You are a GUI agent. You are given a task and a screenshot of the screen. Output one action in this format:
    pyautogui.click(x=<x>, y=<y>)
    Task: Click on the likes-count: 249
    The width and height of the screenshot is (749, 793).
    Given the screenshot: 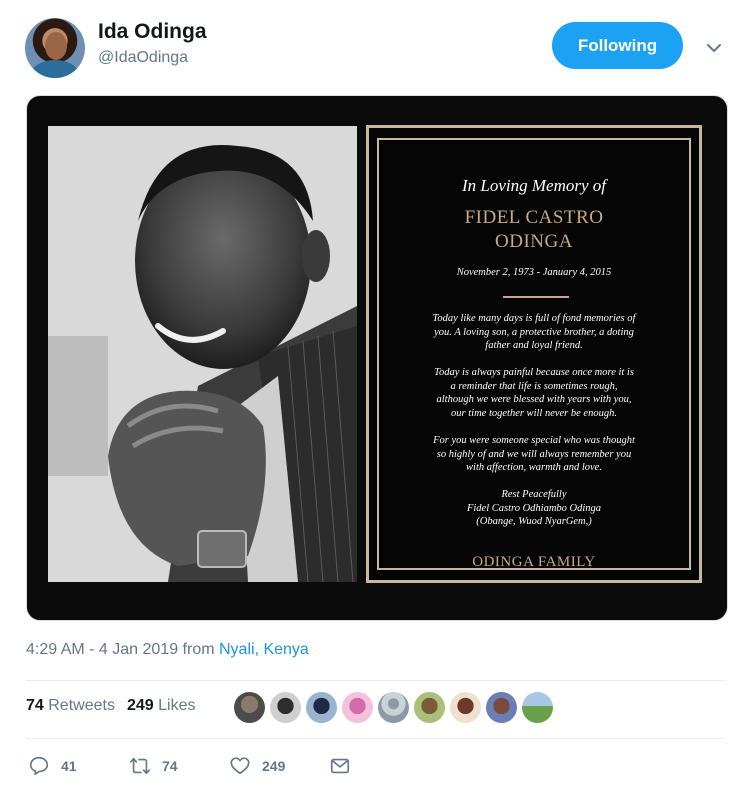 What is the action you would take?
    pyautogui.click(x=140, y=705)
    